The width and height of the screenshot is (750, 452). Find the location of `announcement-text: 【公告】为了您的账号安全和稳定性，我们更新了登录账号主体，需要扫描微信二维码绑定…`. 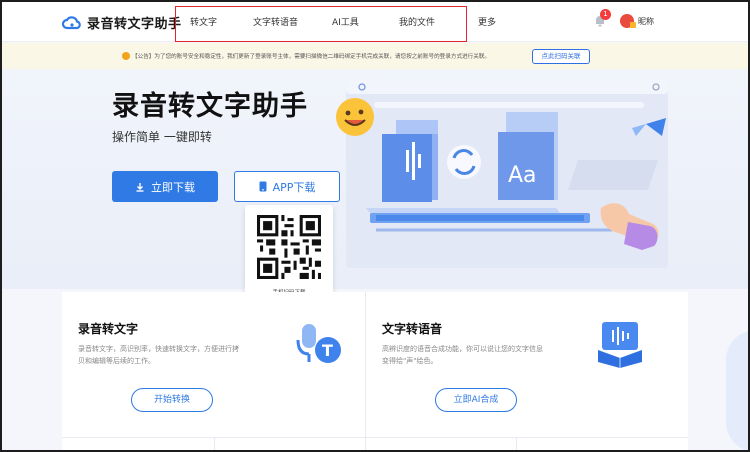

announcement-text: 【公告】为了您的账号安全和稳定性，我们更新了登录账号主体，需要扫描微信二维码绑定… is located at coordinates (311, 57).